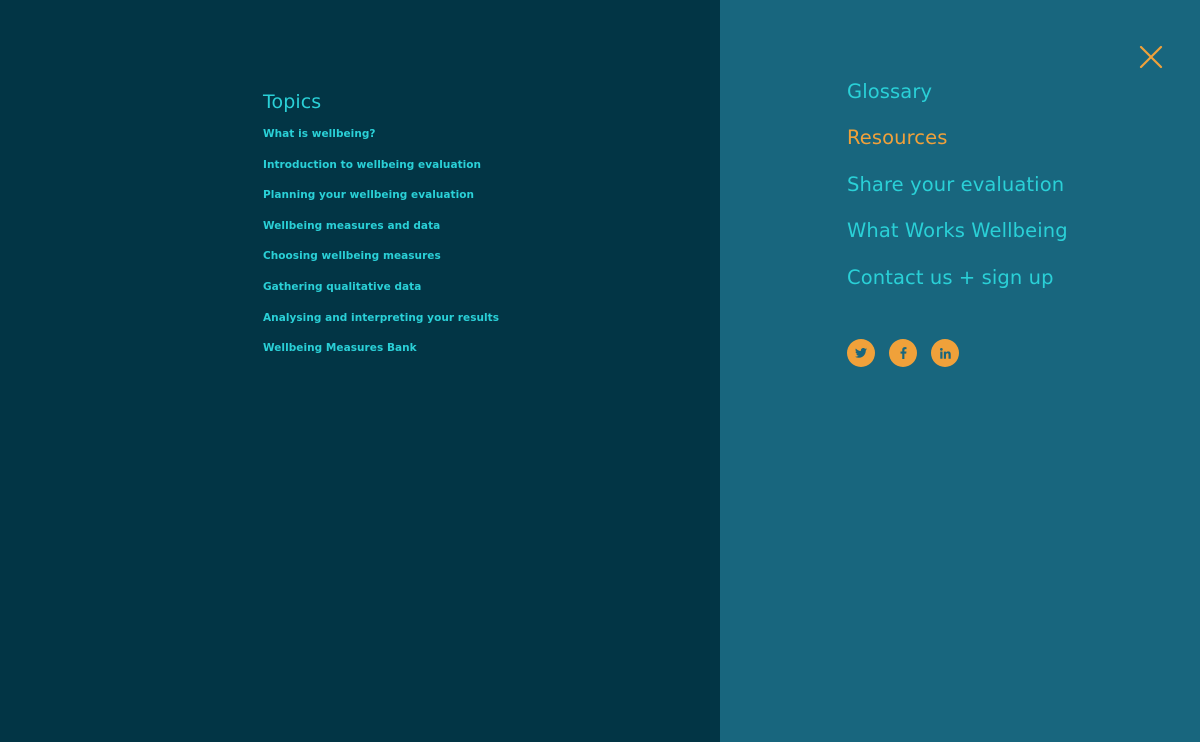 This screenshot has height=742, width=1200. I want to click on nav-link-contact-sign-up: Contact us + sign up, so click(950, 277).